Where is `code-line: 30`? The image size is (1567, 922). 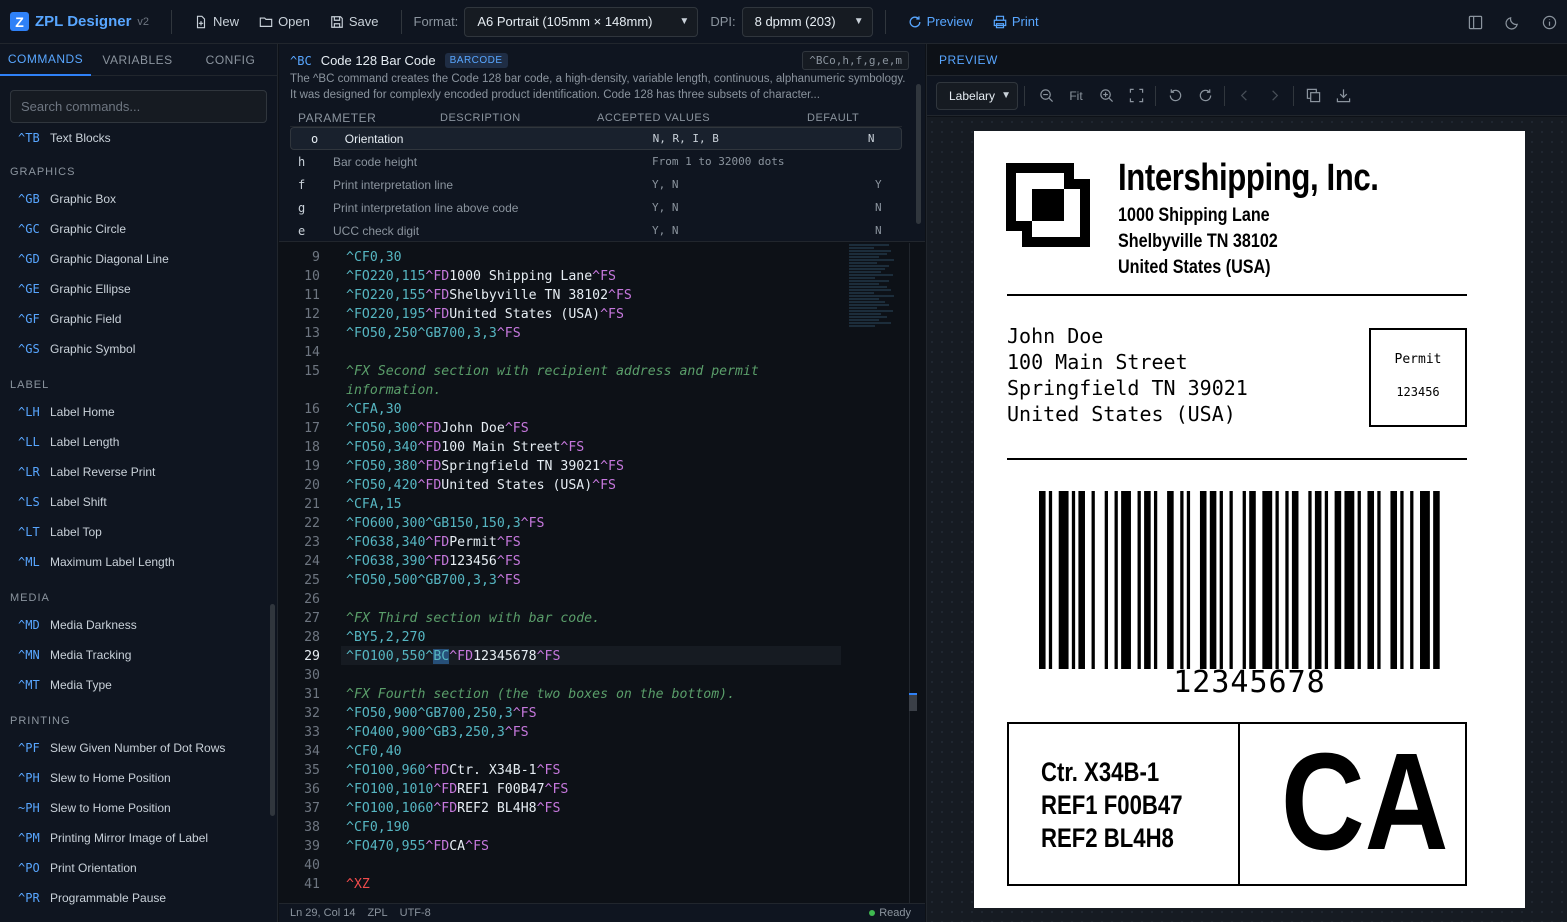 code-line: 30 is located at coordinates (312, 675).